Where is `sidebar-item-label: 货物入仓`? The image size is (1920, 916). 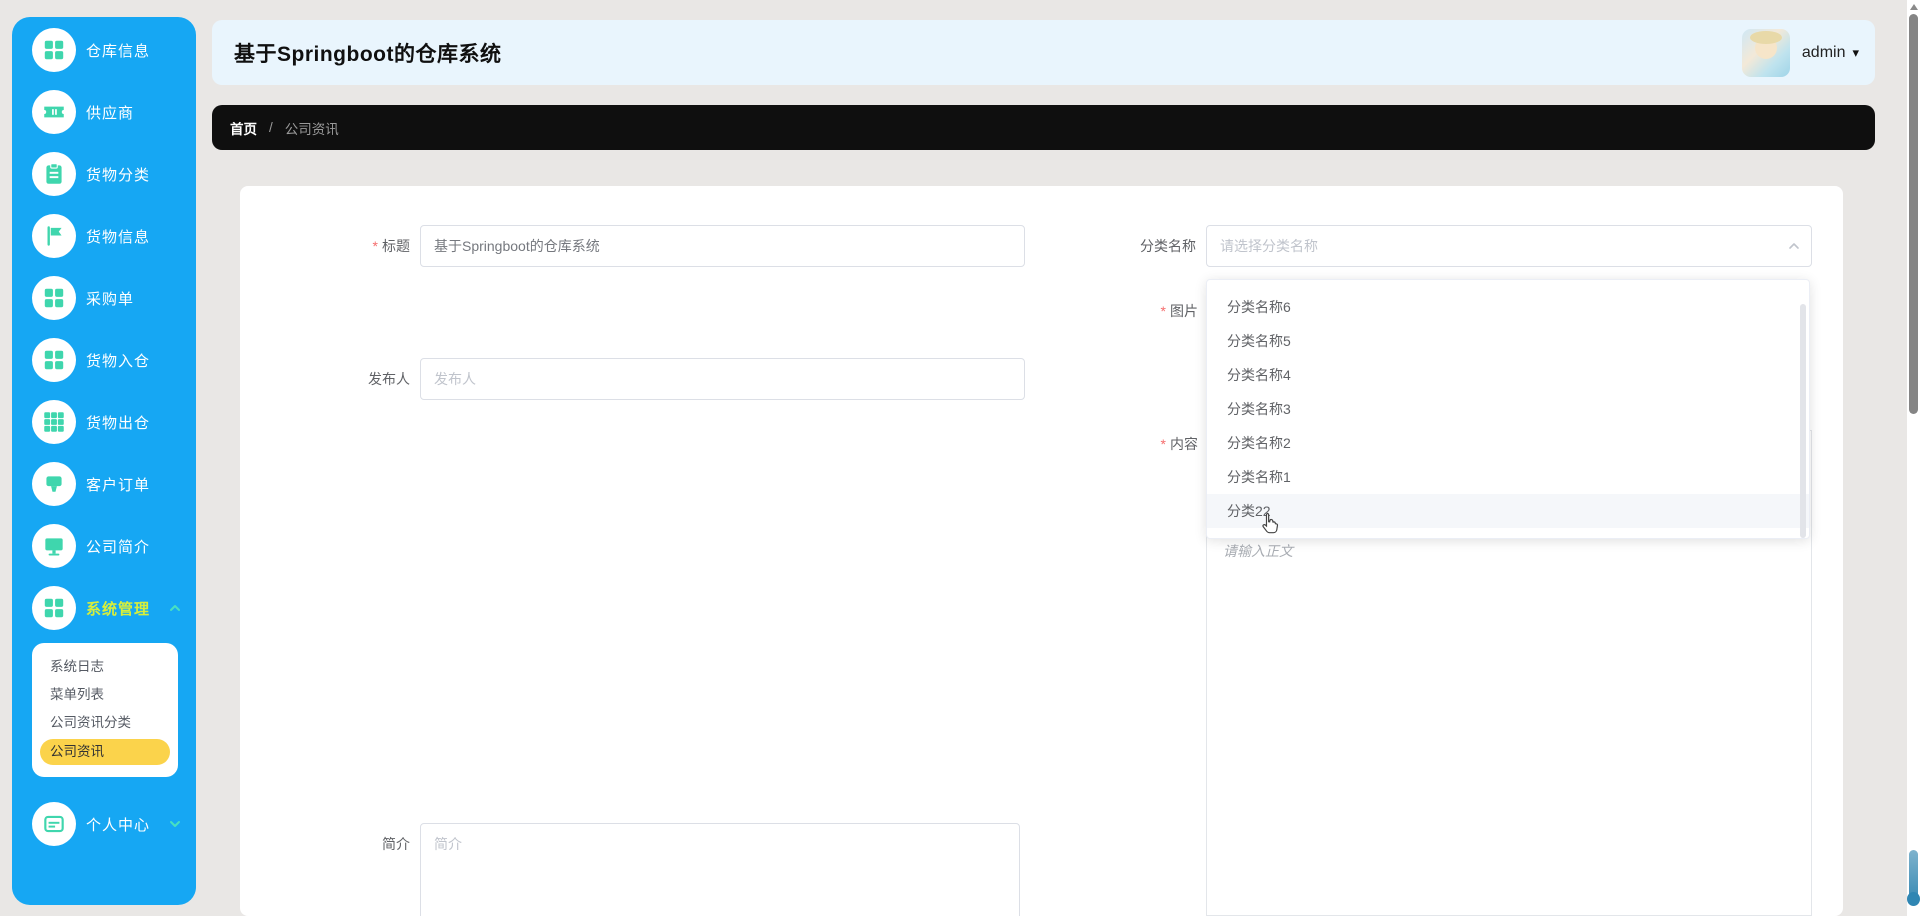 sidebar-item-label: 货物入仓 is located at coordinates (118, 361).